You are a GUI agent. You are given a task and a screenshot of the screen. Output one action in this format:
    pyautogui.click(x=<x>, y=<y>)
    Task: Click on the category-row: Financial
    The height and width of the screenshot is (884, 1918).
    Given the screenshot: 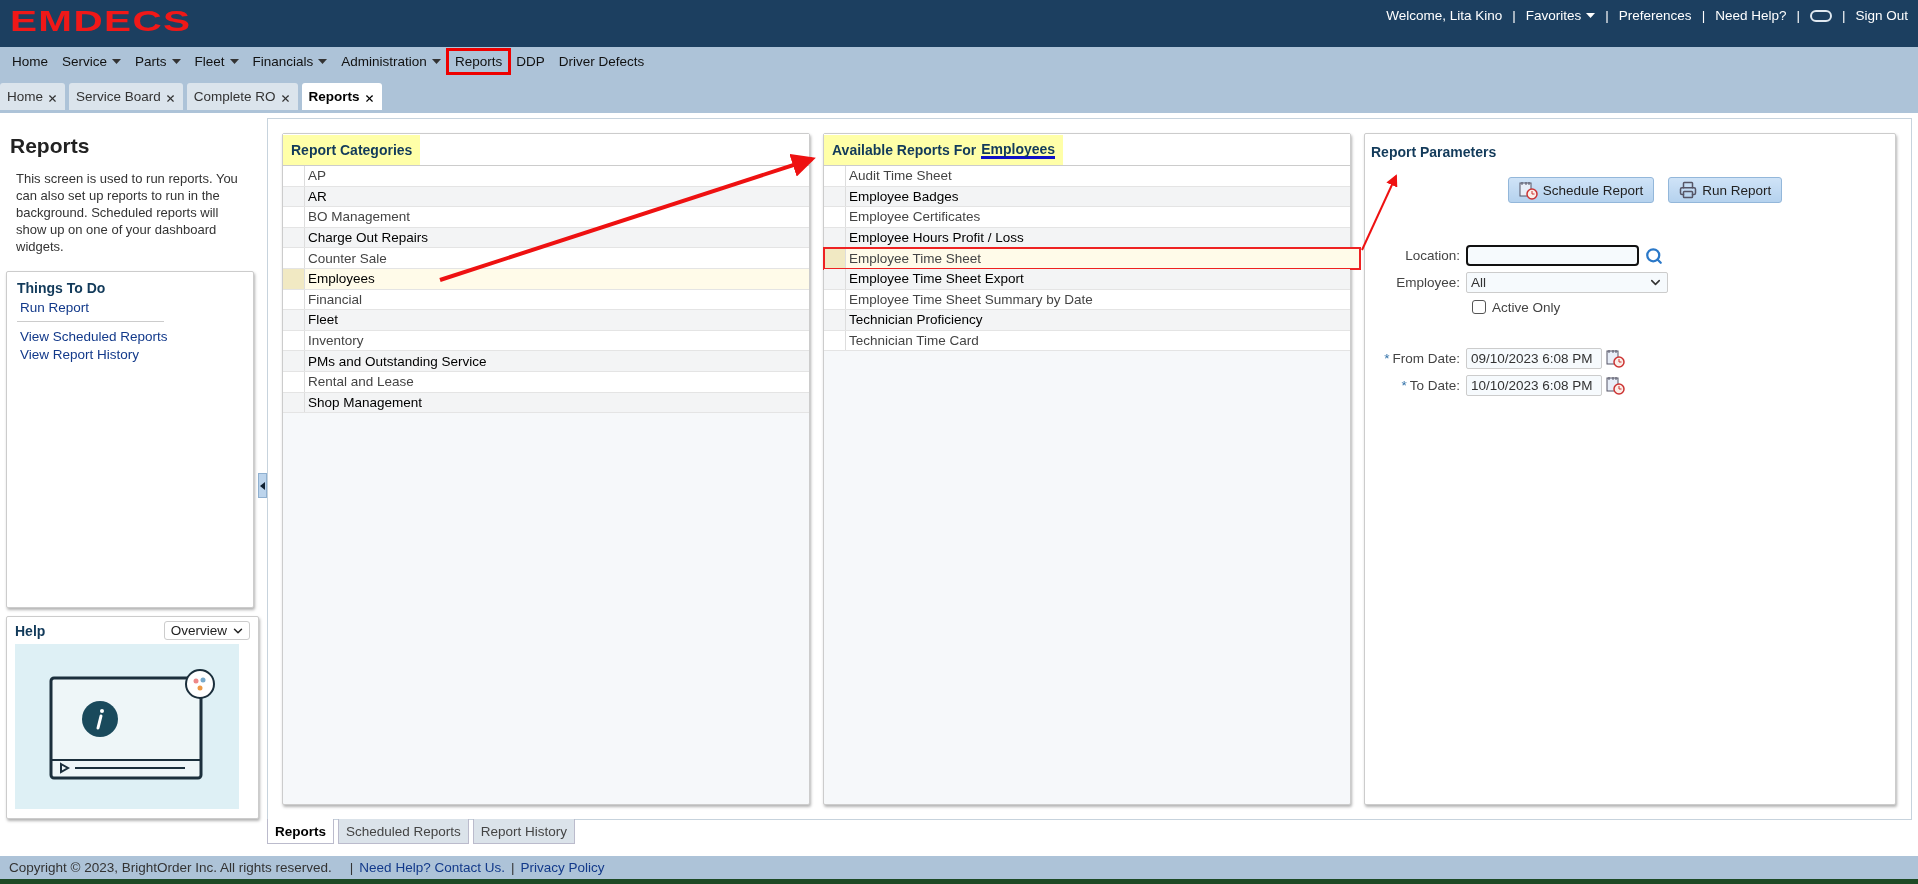 What is the action you would take?
    pyautogui.click(x=546, y=300)
    